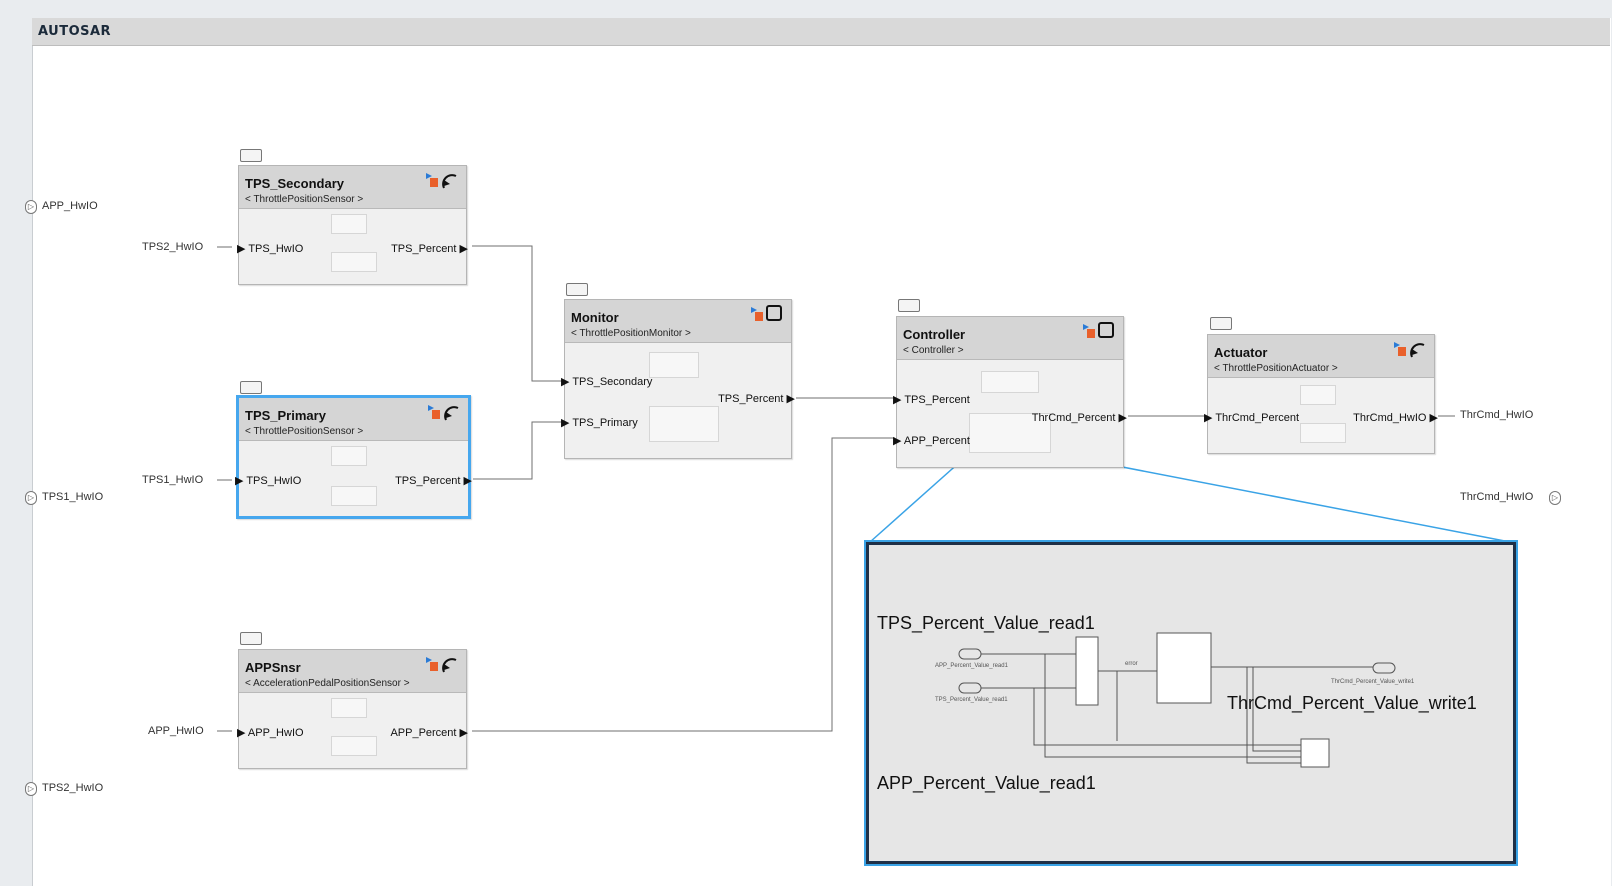  What do you see at coordinates (1496, 497) in the screenshot?
I see `root-outport-label: ThrCmd_HwIO` at bounding box center [1496, 497].